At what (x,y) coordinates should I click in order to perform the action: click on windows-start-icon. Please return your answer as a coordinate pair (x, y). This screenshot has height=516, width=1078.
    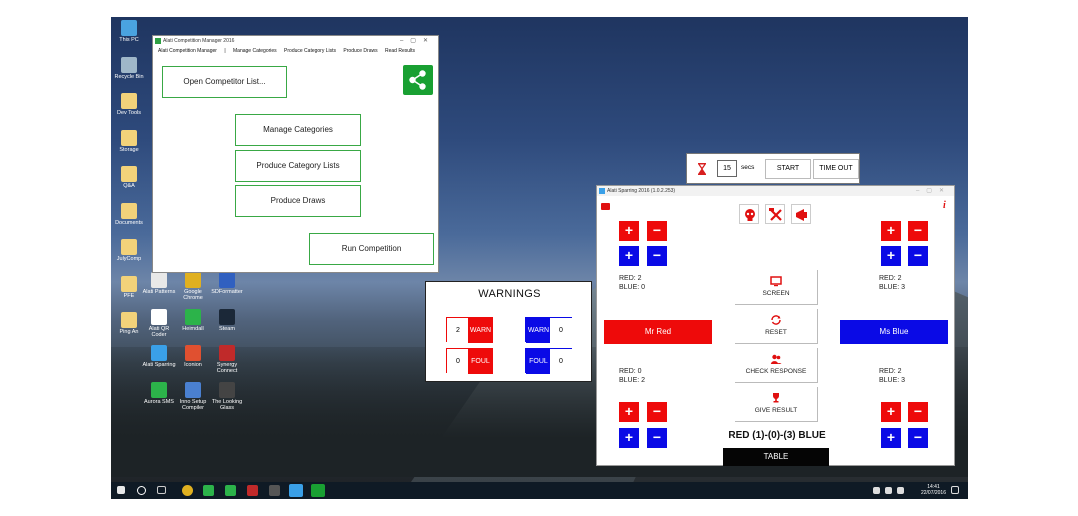
    Looking at the image, I should click on (121, 490).